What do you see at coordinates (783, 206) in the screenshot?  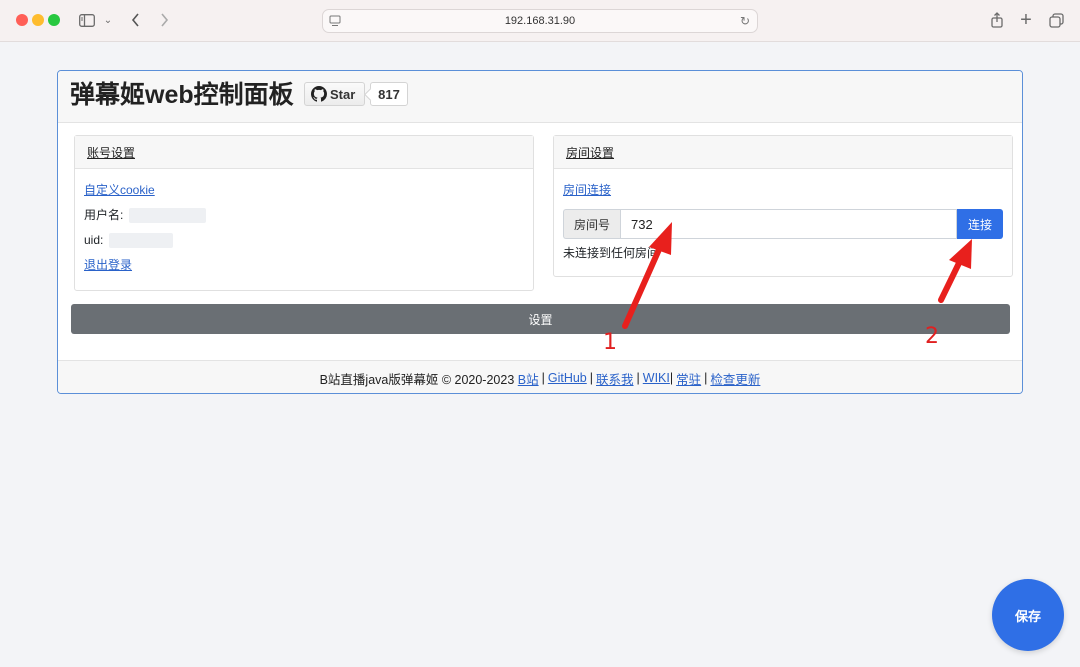 I see `room-settings-card: 房间设置 房间连接 房间号 连接 未连接到任何房间` at bounding box center [783, 206].